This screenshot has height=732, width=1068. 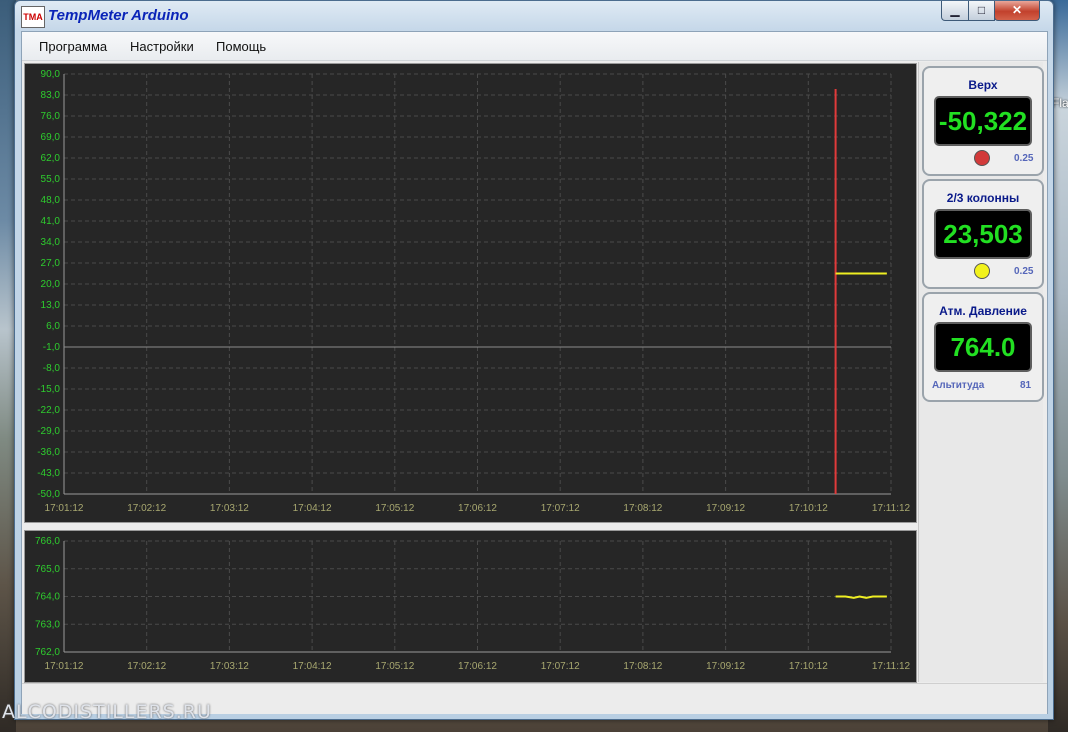 What do you see at coordinates (51, 263) in the screenshot?
I see `y-tick-label: 27,0` at bounding box center [51, 263].